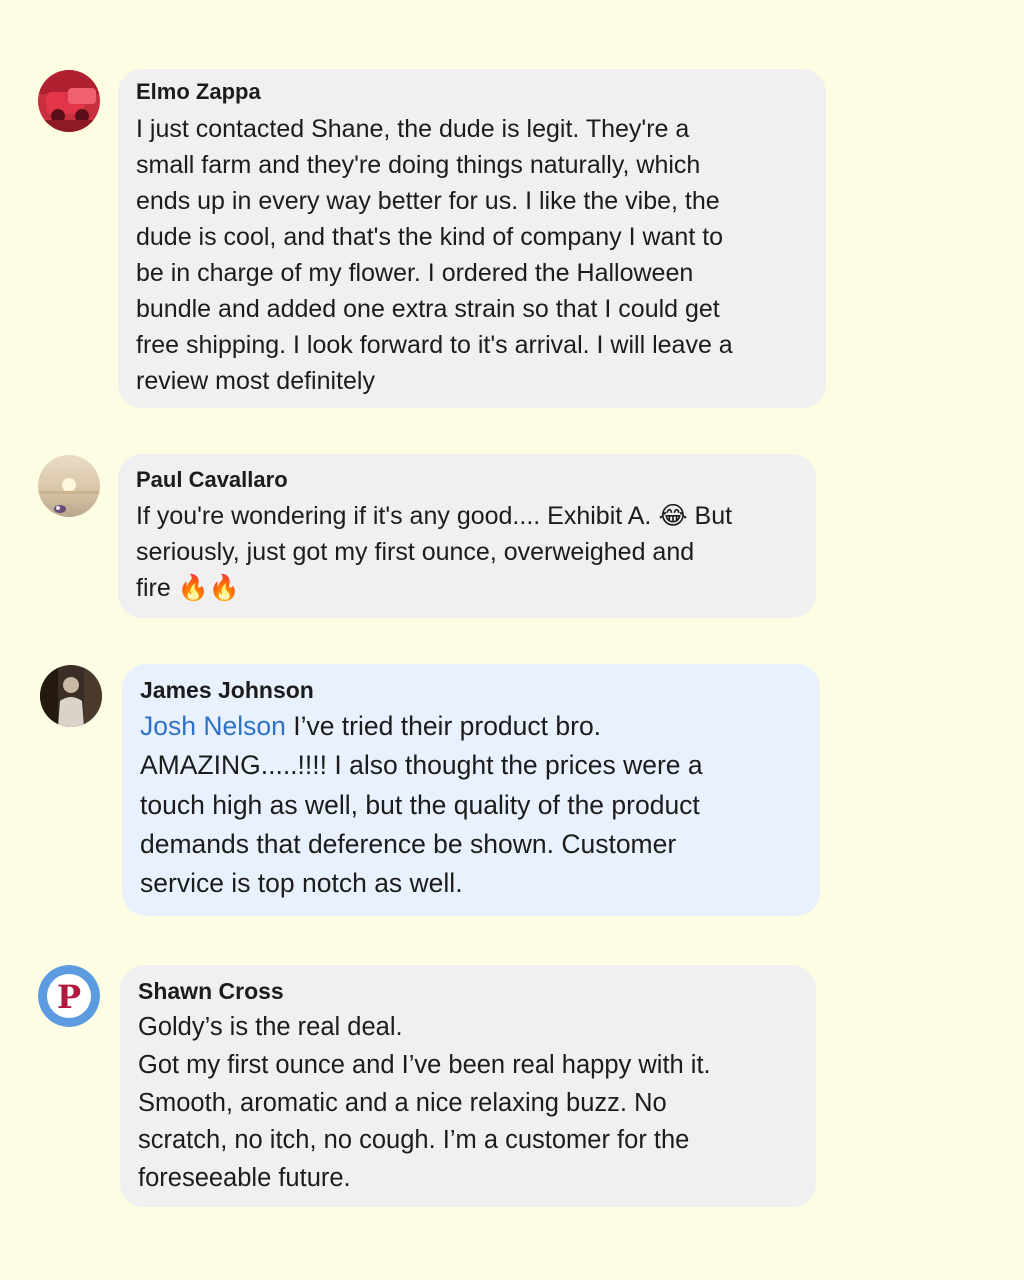 Image resolution: width=1024 pixels, height=1280 pixels. Describe the element at coordinates (673, 515) in the screenshot. I see `laughing-emoji-icon: 😂` at that location.